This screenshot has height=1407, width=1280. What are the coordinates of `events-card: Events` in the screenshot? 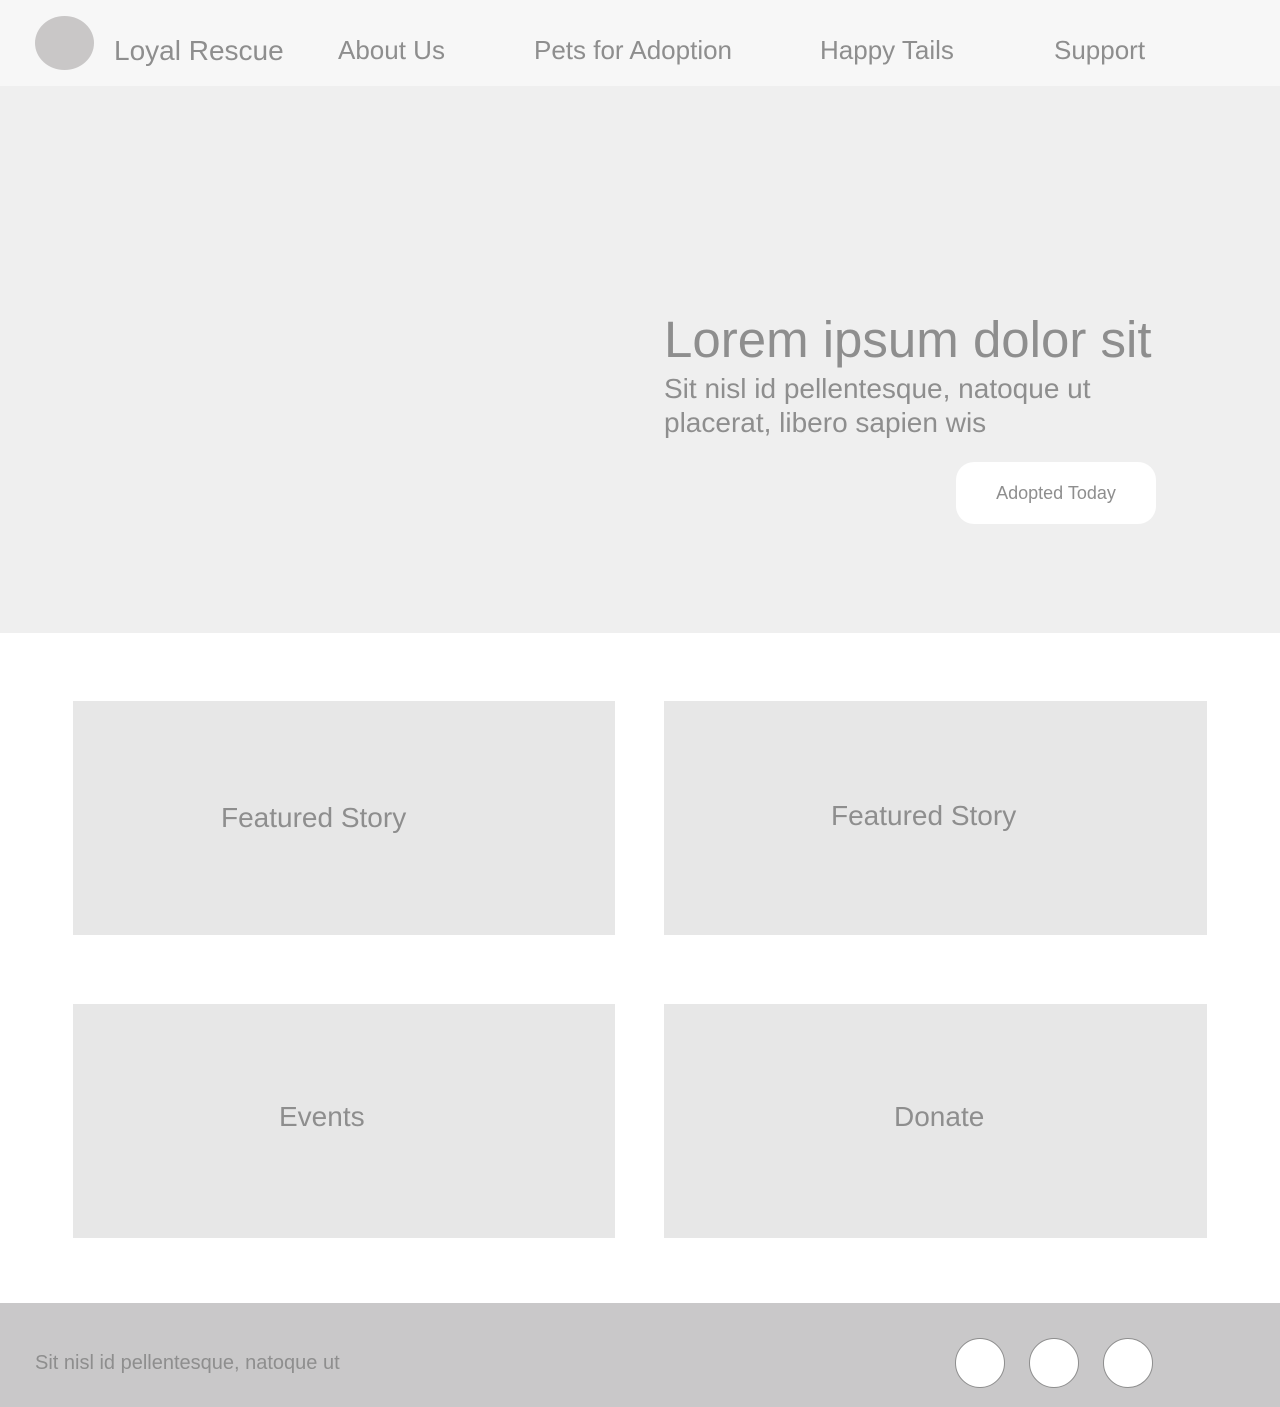 It's located at (344, 1121).